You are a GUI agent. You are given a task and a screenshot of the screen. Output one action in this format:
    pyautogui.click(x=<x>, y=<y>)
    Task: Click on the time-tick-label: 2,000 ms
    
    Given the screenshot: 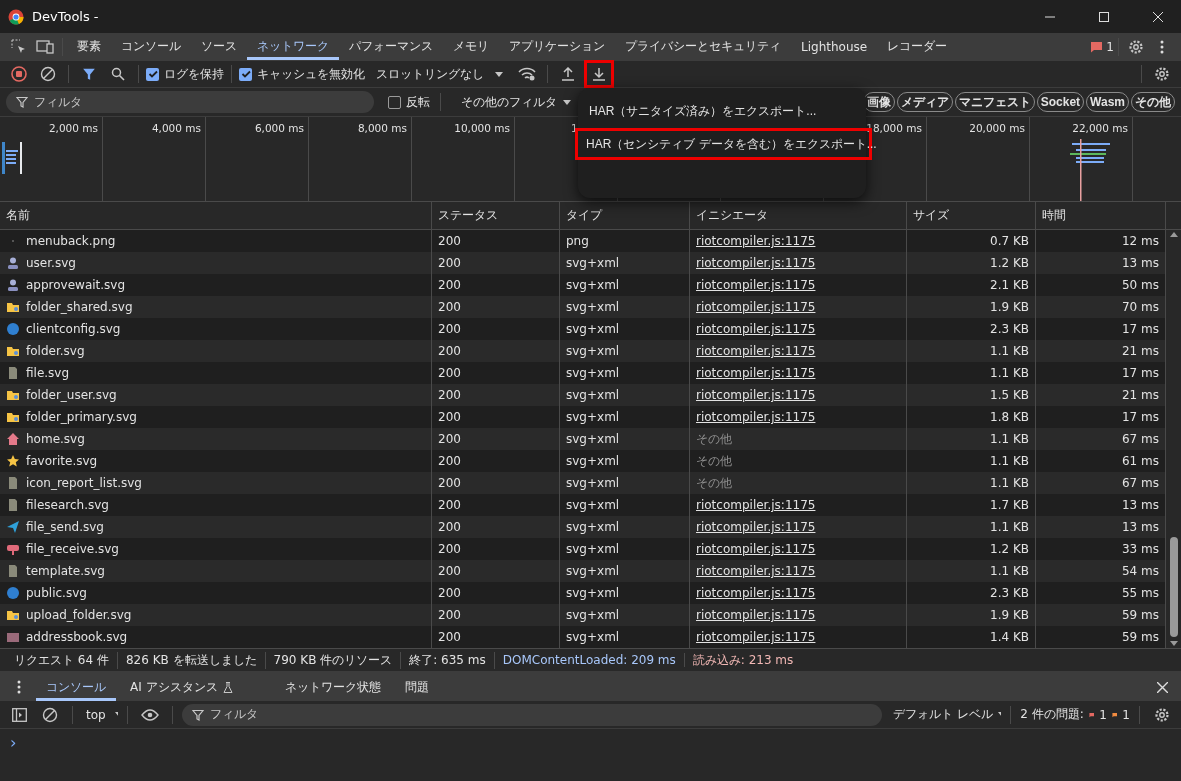 What is the action you would take?
    pyautogui.click(x=73, y=128)
    